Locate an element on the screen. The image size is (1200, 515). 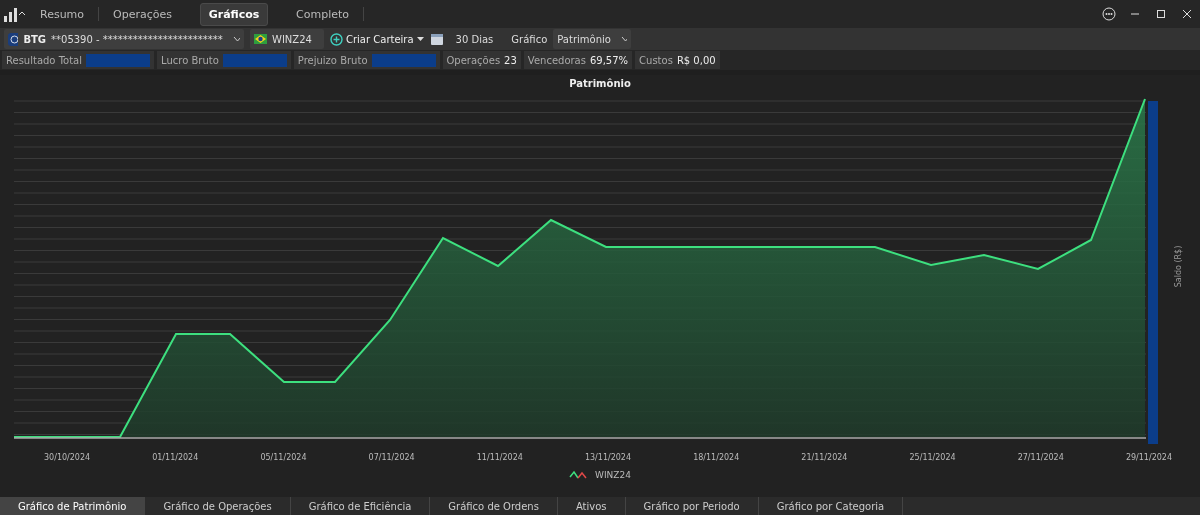
create-portfolio-button: Criar Carteira is located at coordinates (377, 39).